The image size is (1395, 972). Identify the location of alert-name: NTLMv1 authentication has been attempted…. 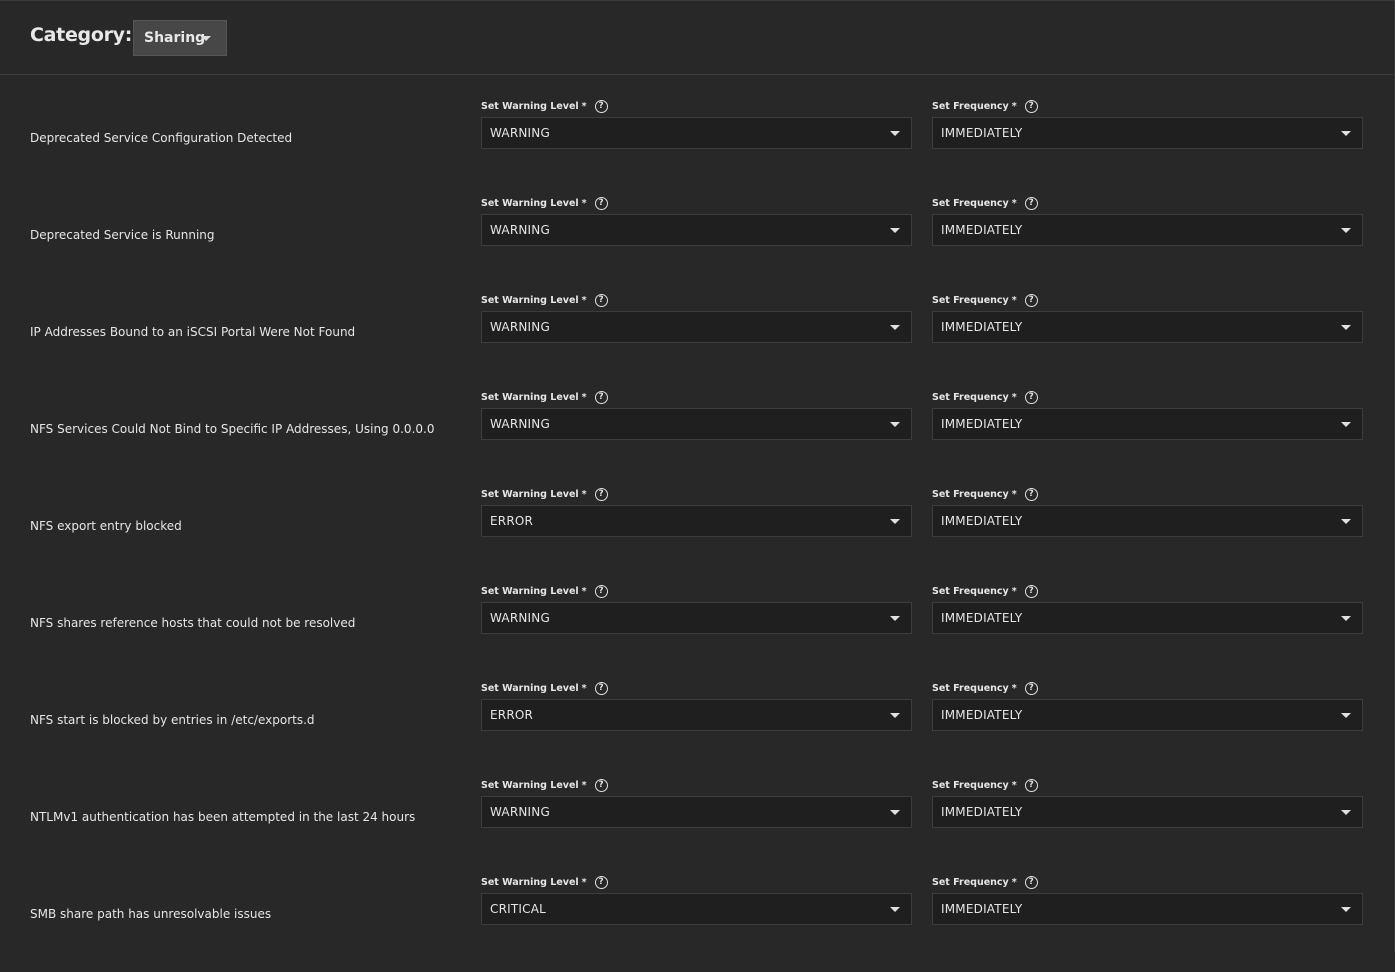
(223, 817).